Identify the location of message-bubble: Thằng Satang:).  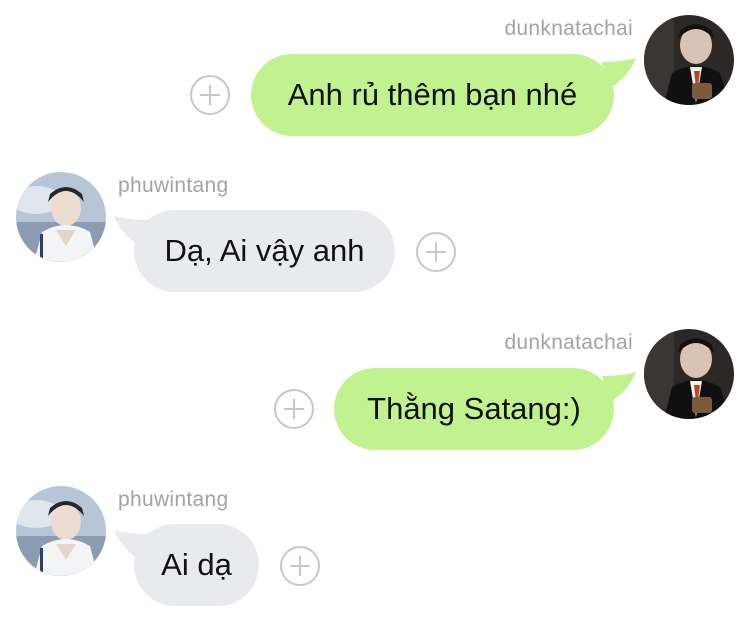
(474, 409).